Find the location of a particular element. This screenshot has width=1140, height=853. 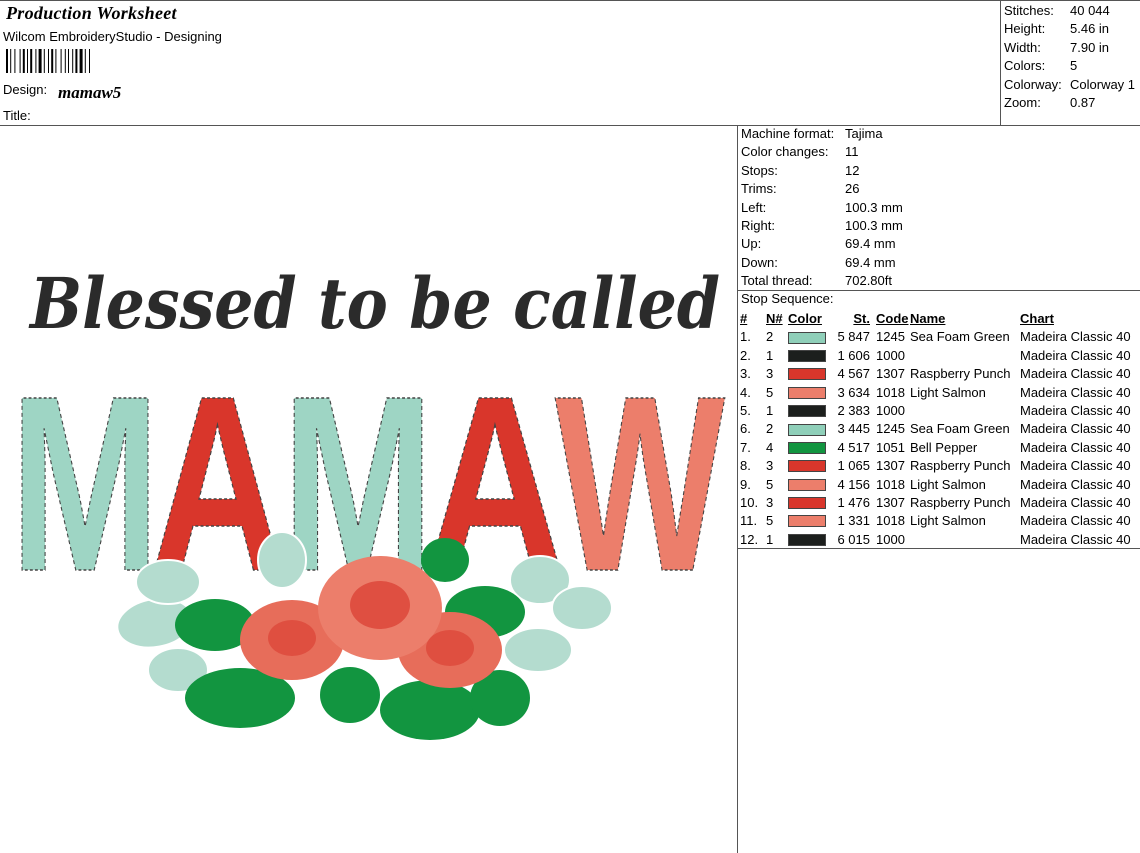

machine-row: Left: 100.3 mm is located at coordinates (822, 208).